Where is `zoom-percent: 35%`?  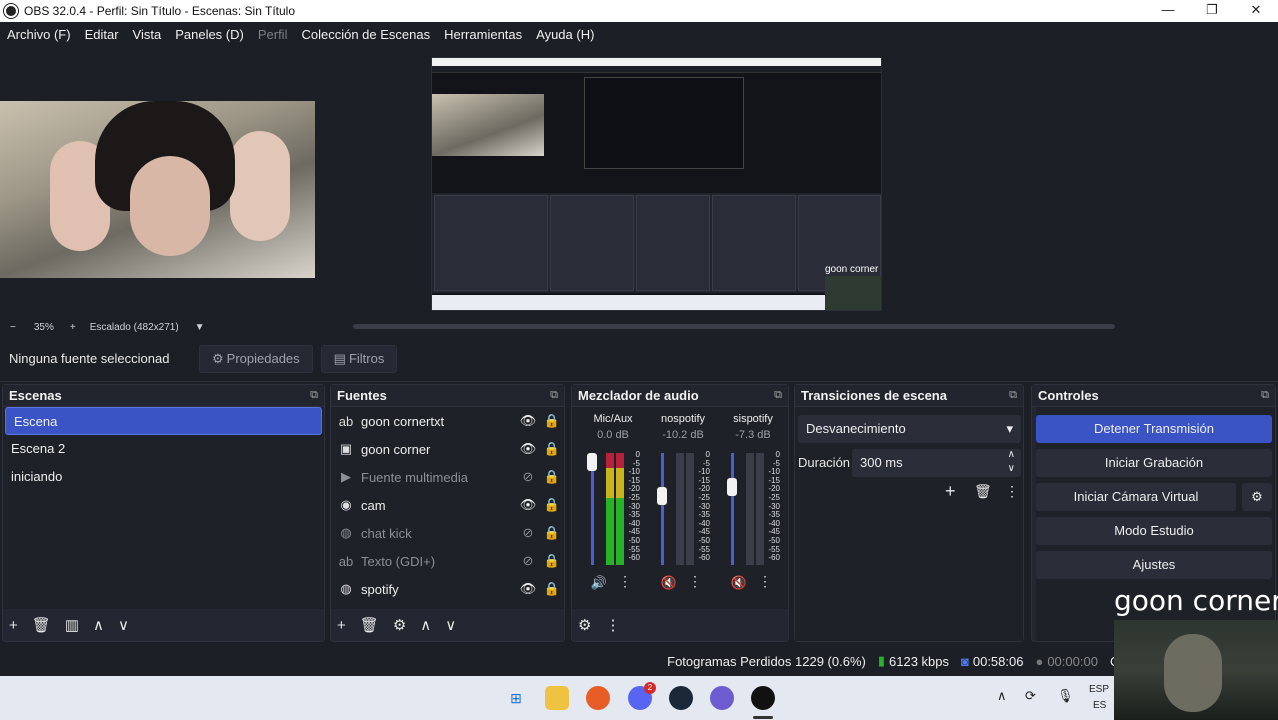
zoom-percent: 35% is located at coordinates (43, 327).